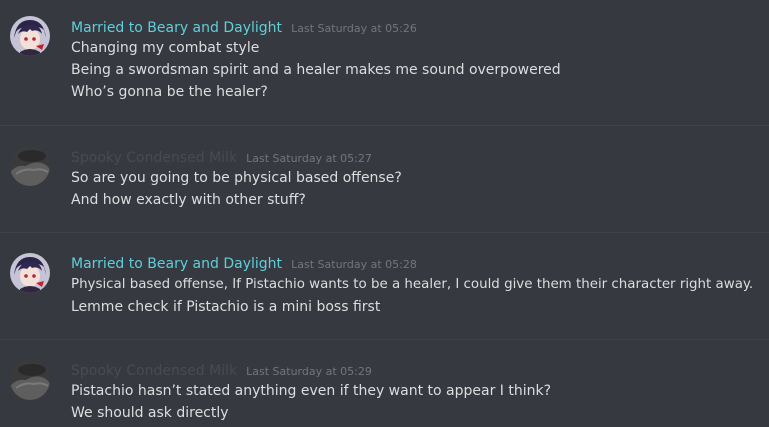 This screenshot has height=427, width=769. I want to click on timestamp: Last Saturday at 05:27, so click(309, 158).